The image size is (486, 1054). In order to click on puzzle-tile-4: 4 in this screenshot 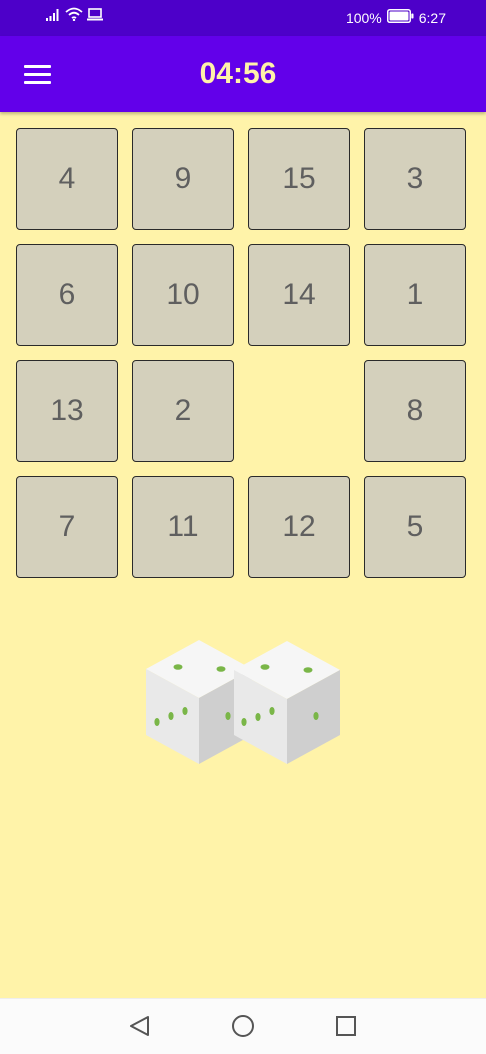, I will do `click(67, 179)`.